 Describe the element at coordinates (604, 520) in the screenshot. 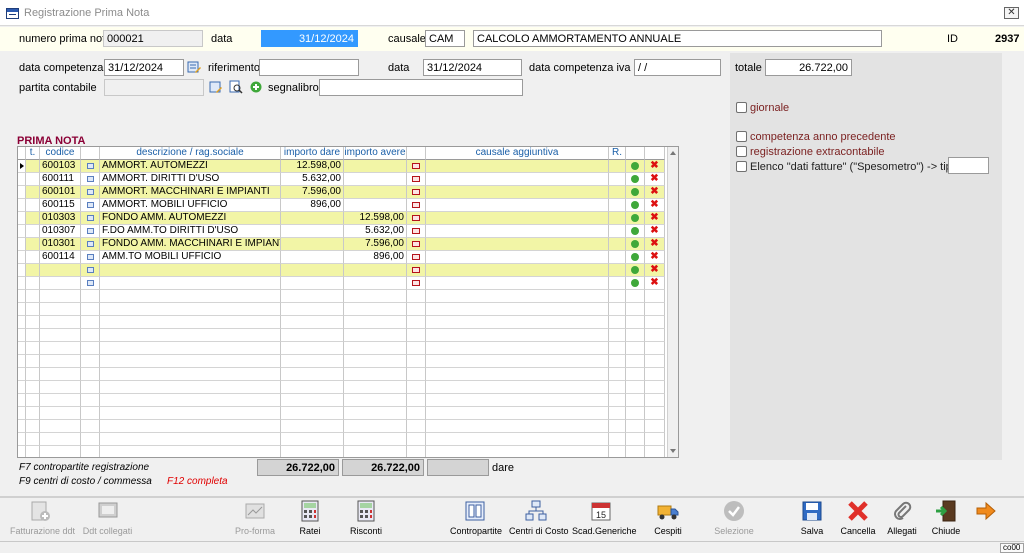

I see `scad-generiche-button: 15 Scad.Generiche` at that location.